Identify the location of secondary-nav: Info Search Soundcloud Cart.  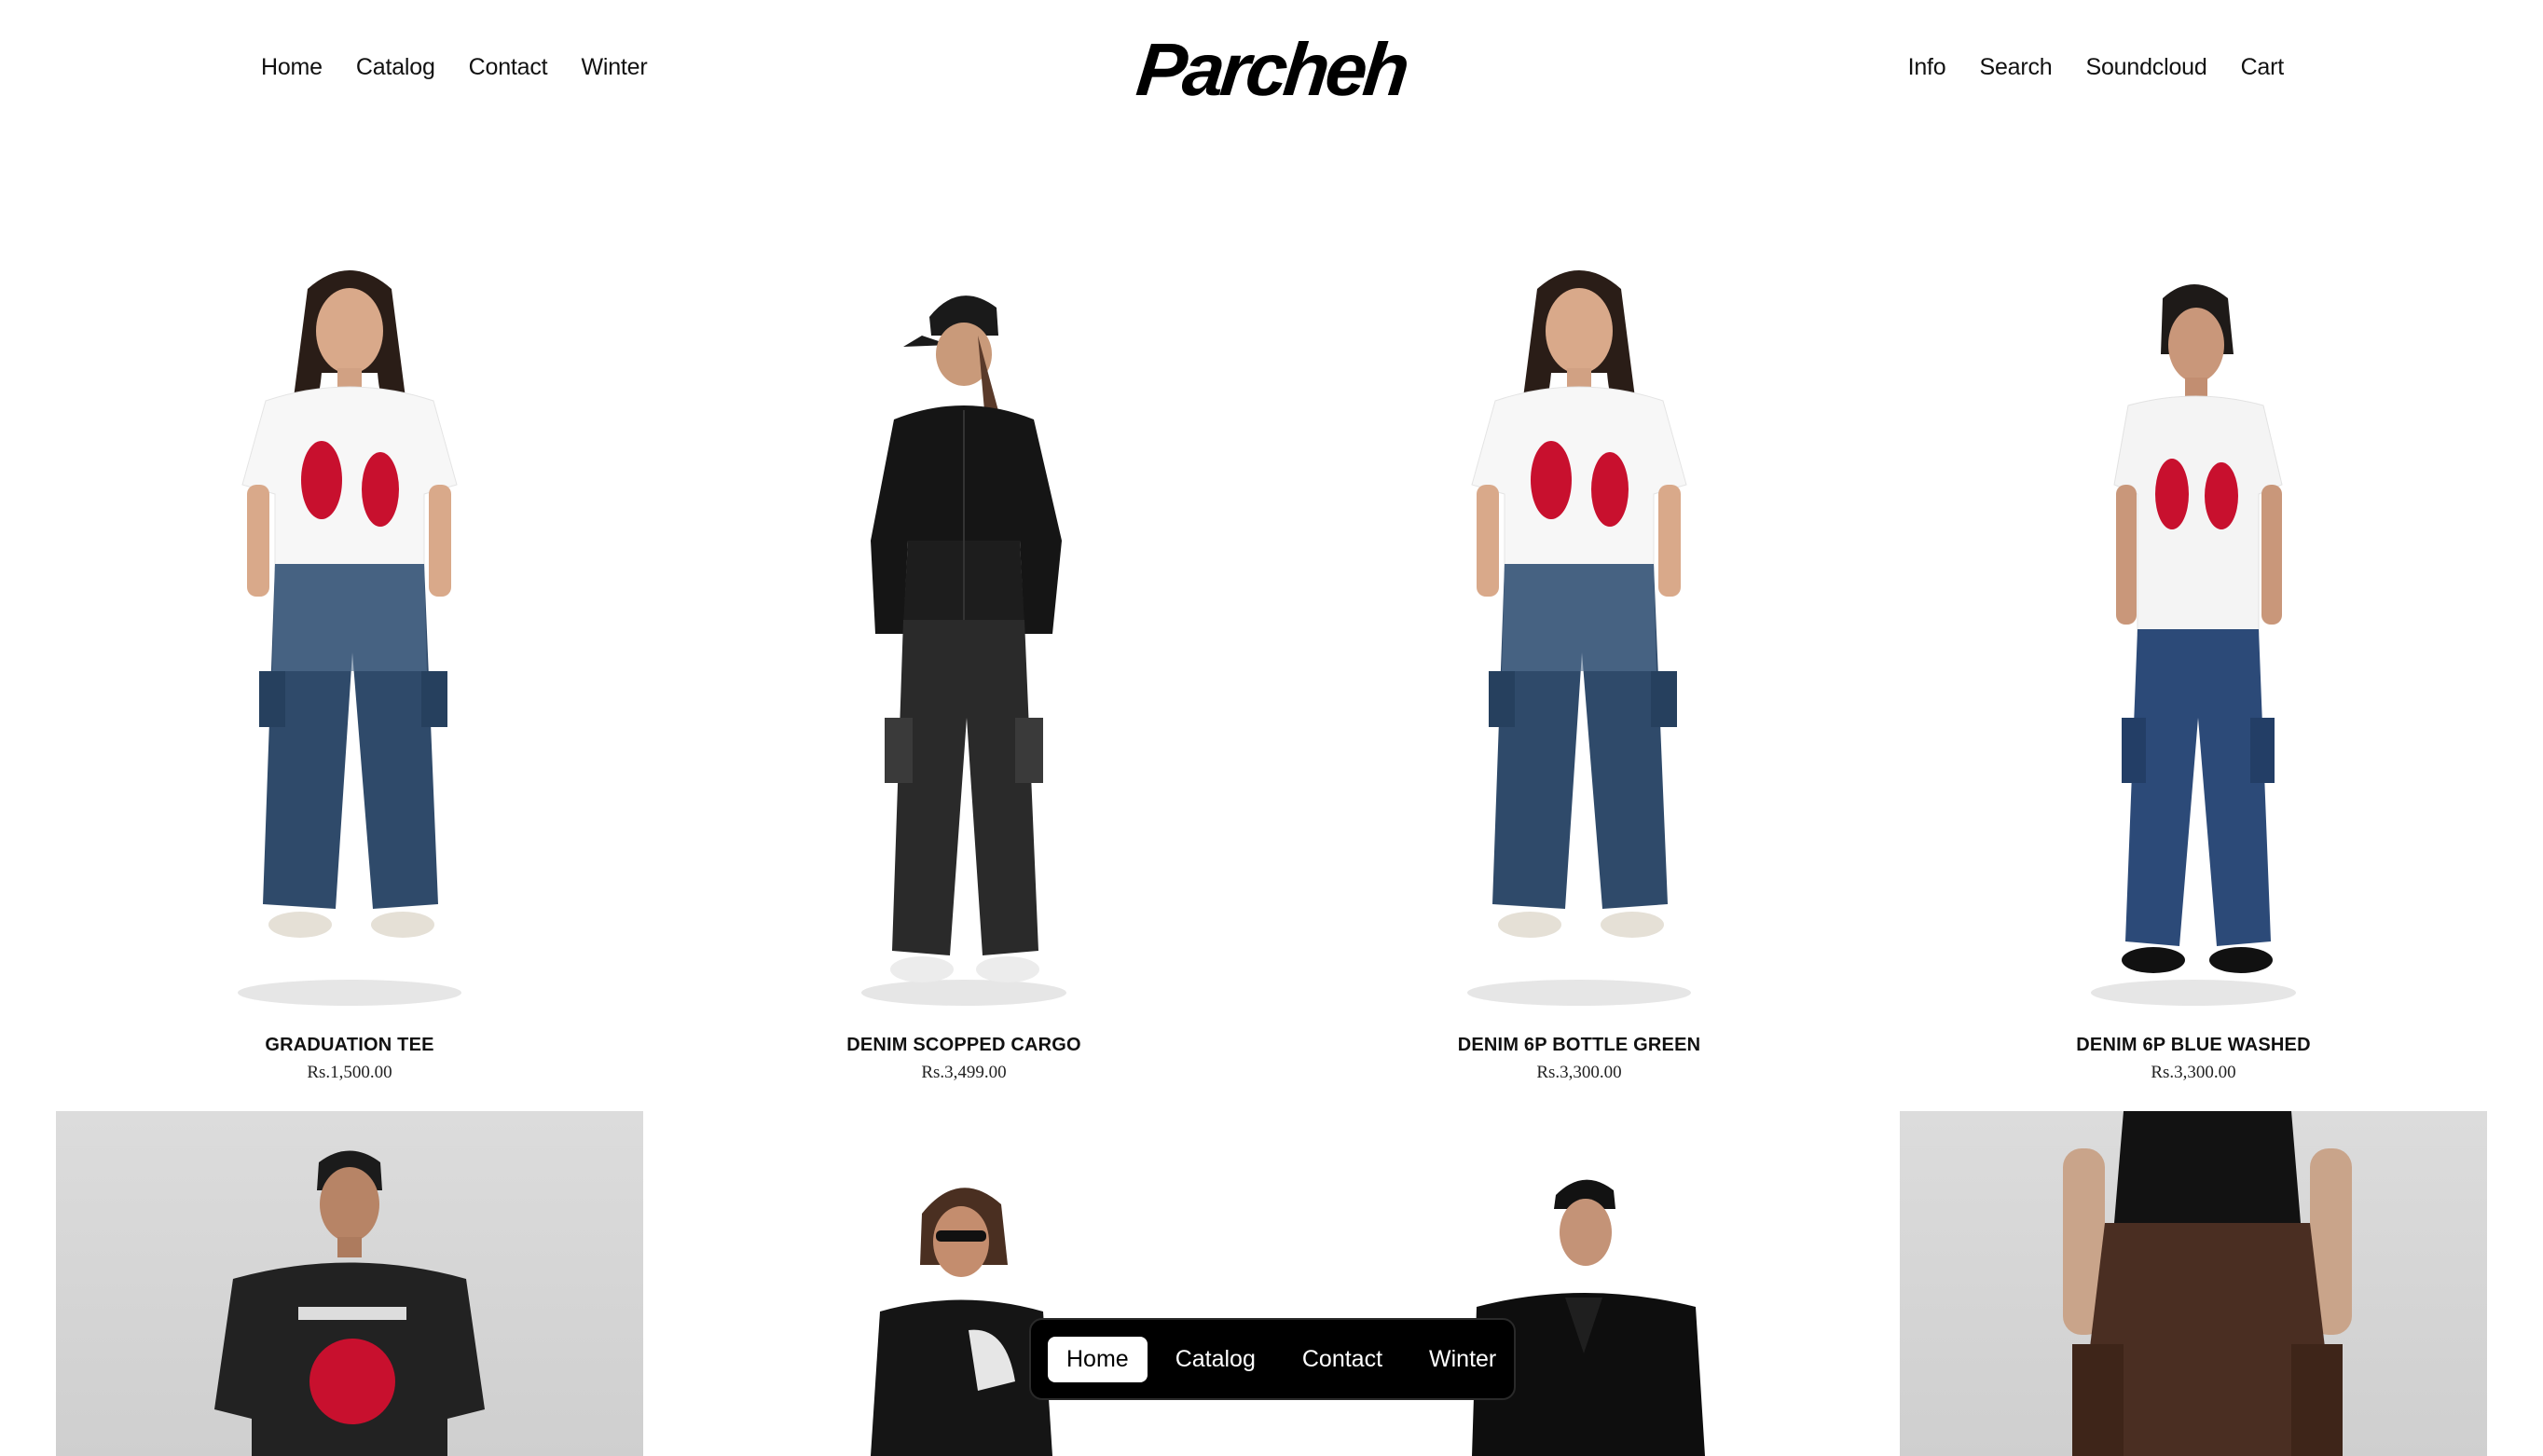
(2096, 67).